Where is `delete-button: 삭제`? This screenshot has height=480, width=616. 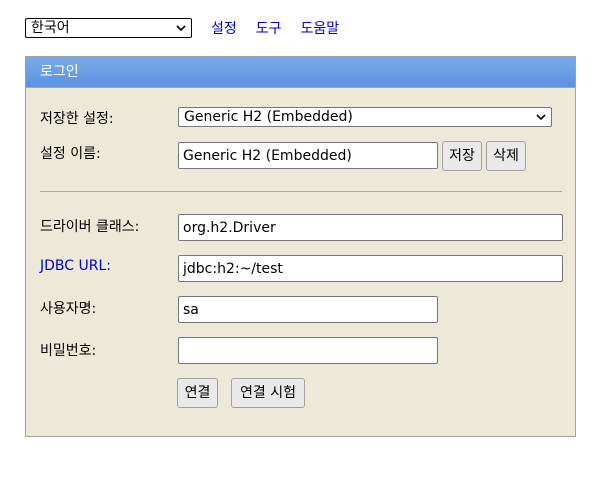 delete-button: 삭제 is located at coordinates (506, 156).